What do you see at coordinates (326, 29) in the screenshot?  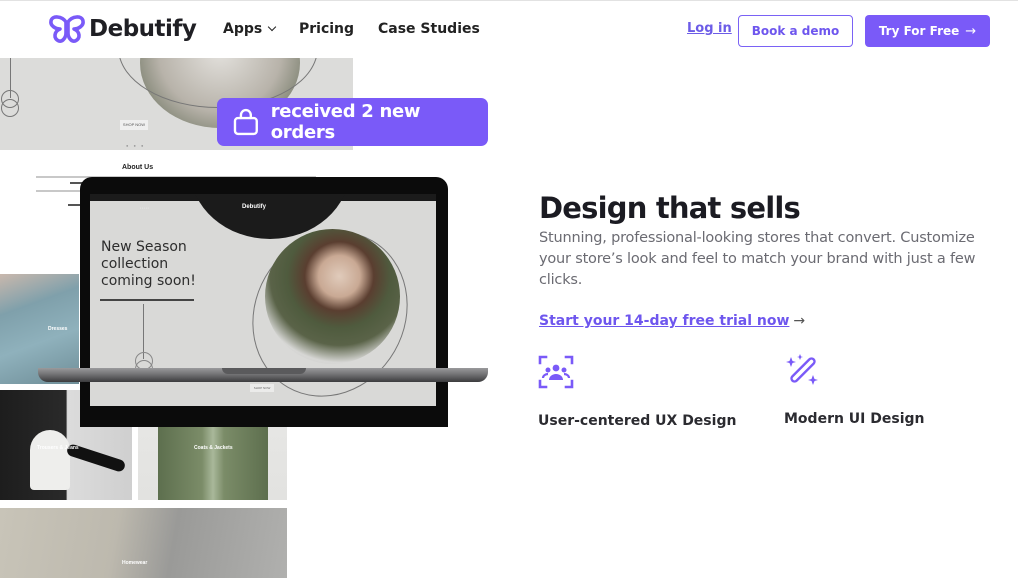 I see `nav-pricing-link: Pricing` at bounding box center [326, 29].